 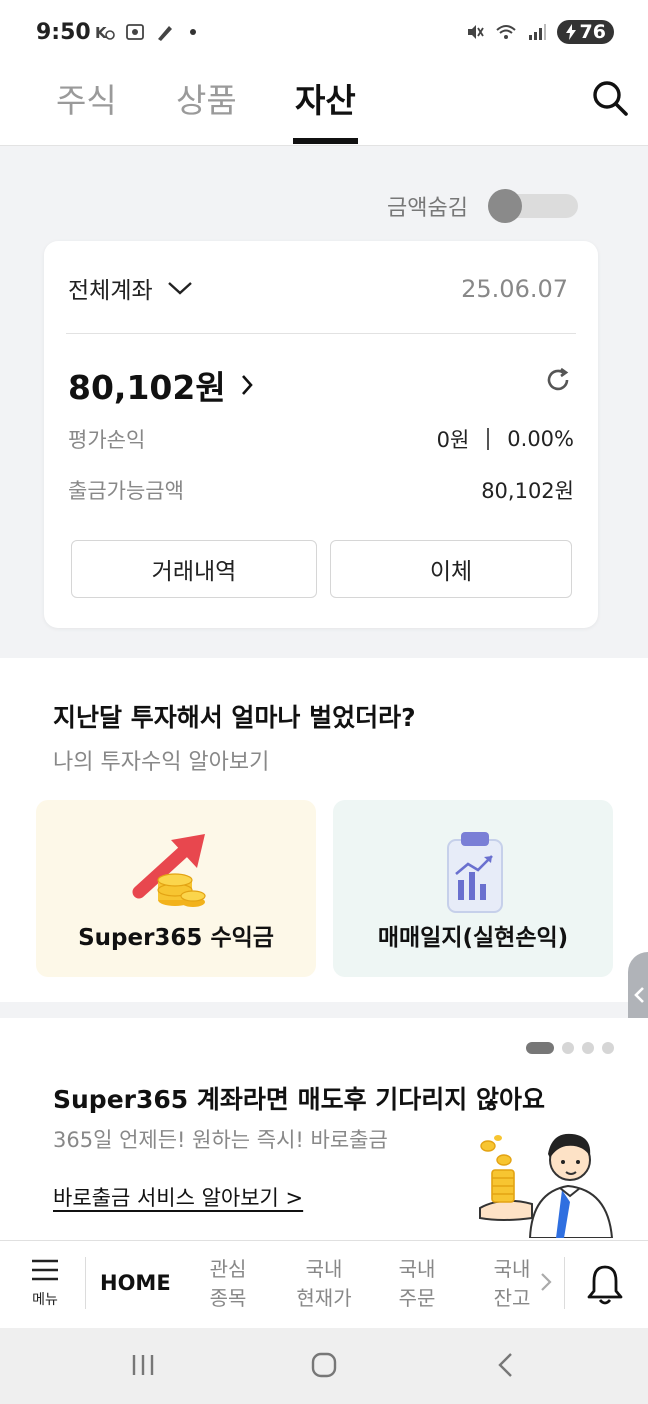 I want to click on total-balance-link: 80,102원, so click(x=161, y=385).